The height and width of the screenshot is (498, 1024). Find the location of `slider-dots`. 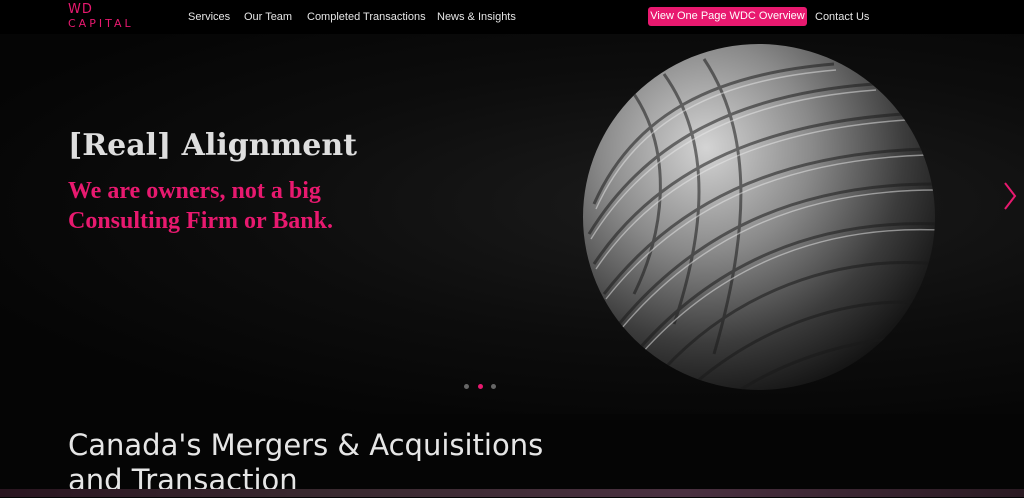

slider-dots is located at coordinates (480, 388).